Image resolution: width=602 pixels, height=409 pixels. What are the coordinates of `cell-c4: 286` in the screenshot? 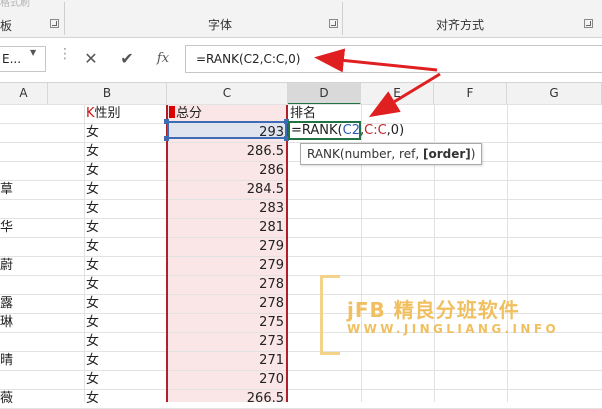 It's located at (227, 170).